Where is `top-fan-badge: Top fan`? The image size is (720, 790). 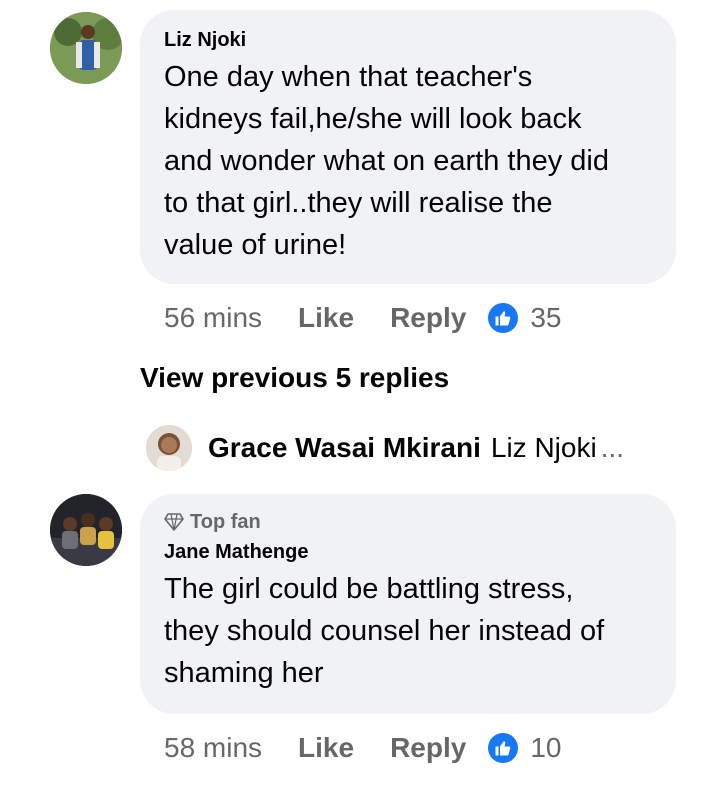 top-fan-badge: Top fan is located at coordinates (408, 522).